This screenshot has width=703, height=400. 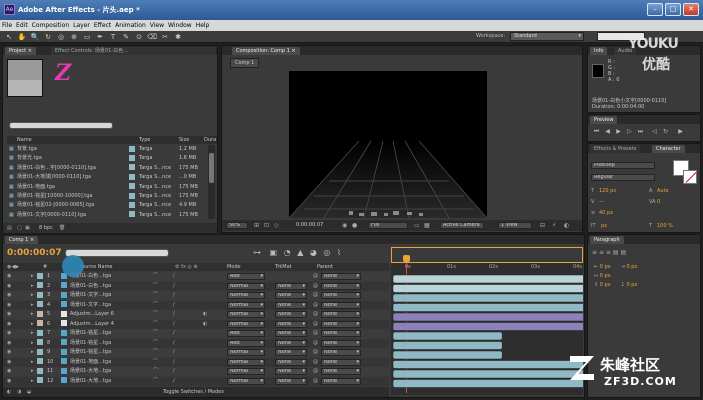 What do you see at coordinates (205, 324) in the screenshot?
I see `adjustment-layer-icon: ◐` at bounding box center [205, 324].